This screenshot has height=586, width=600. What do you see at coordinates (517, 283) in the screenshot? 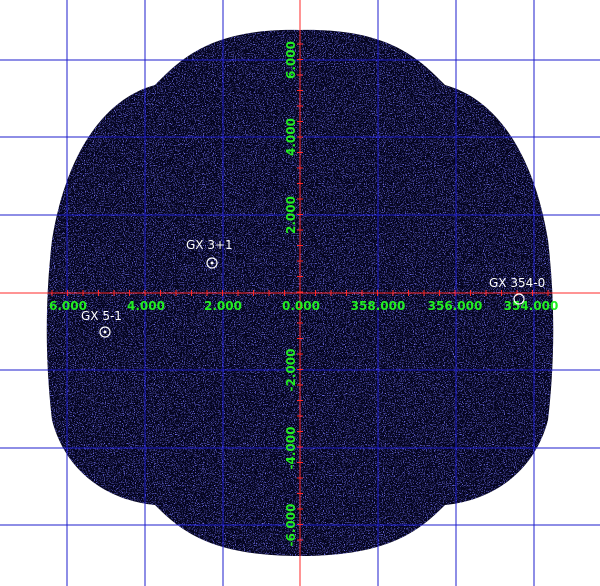
I see `source-label: GX 354-0` at bounding box center [517, 283].